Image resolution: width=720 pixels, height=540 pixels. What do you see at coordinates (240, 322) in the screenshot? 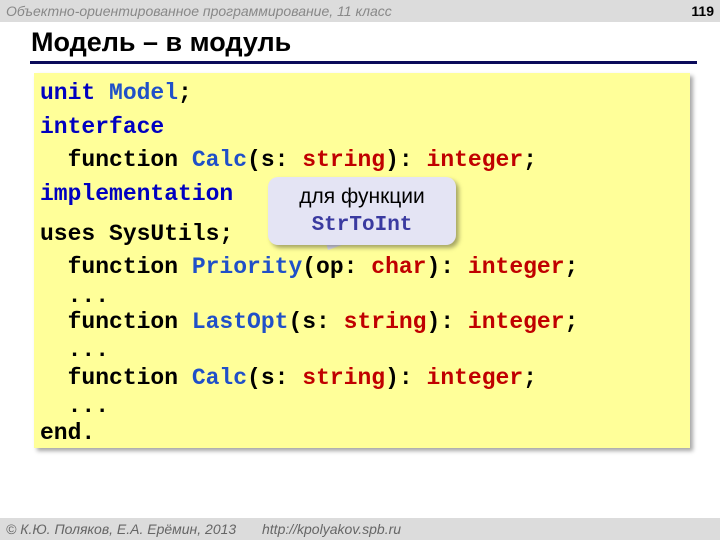
I see `code-token: LastOpt` at bounding box center [240, 322].